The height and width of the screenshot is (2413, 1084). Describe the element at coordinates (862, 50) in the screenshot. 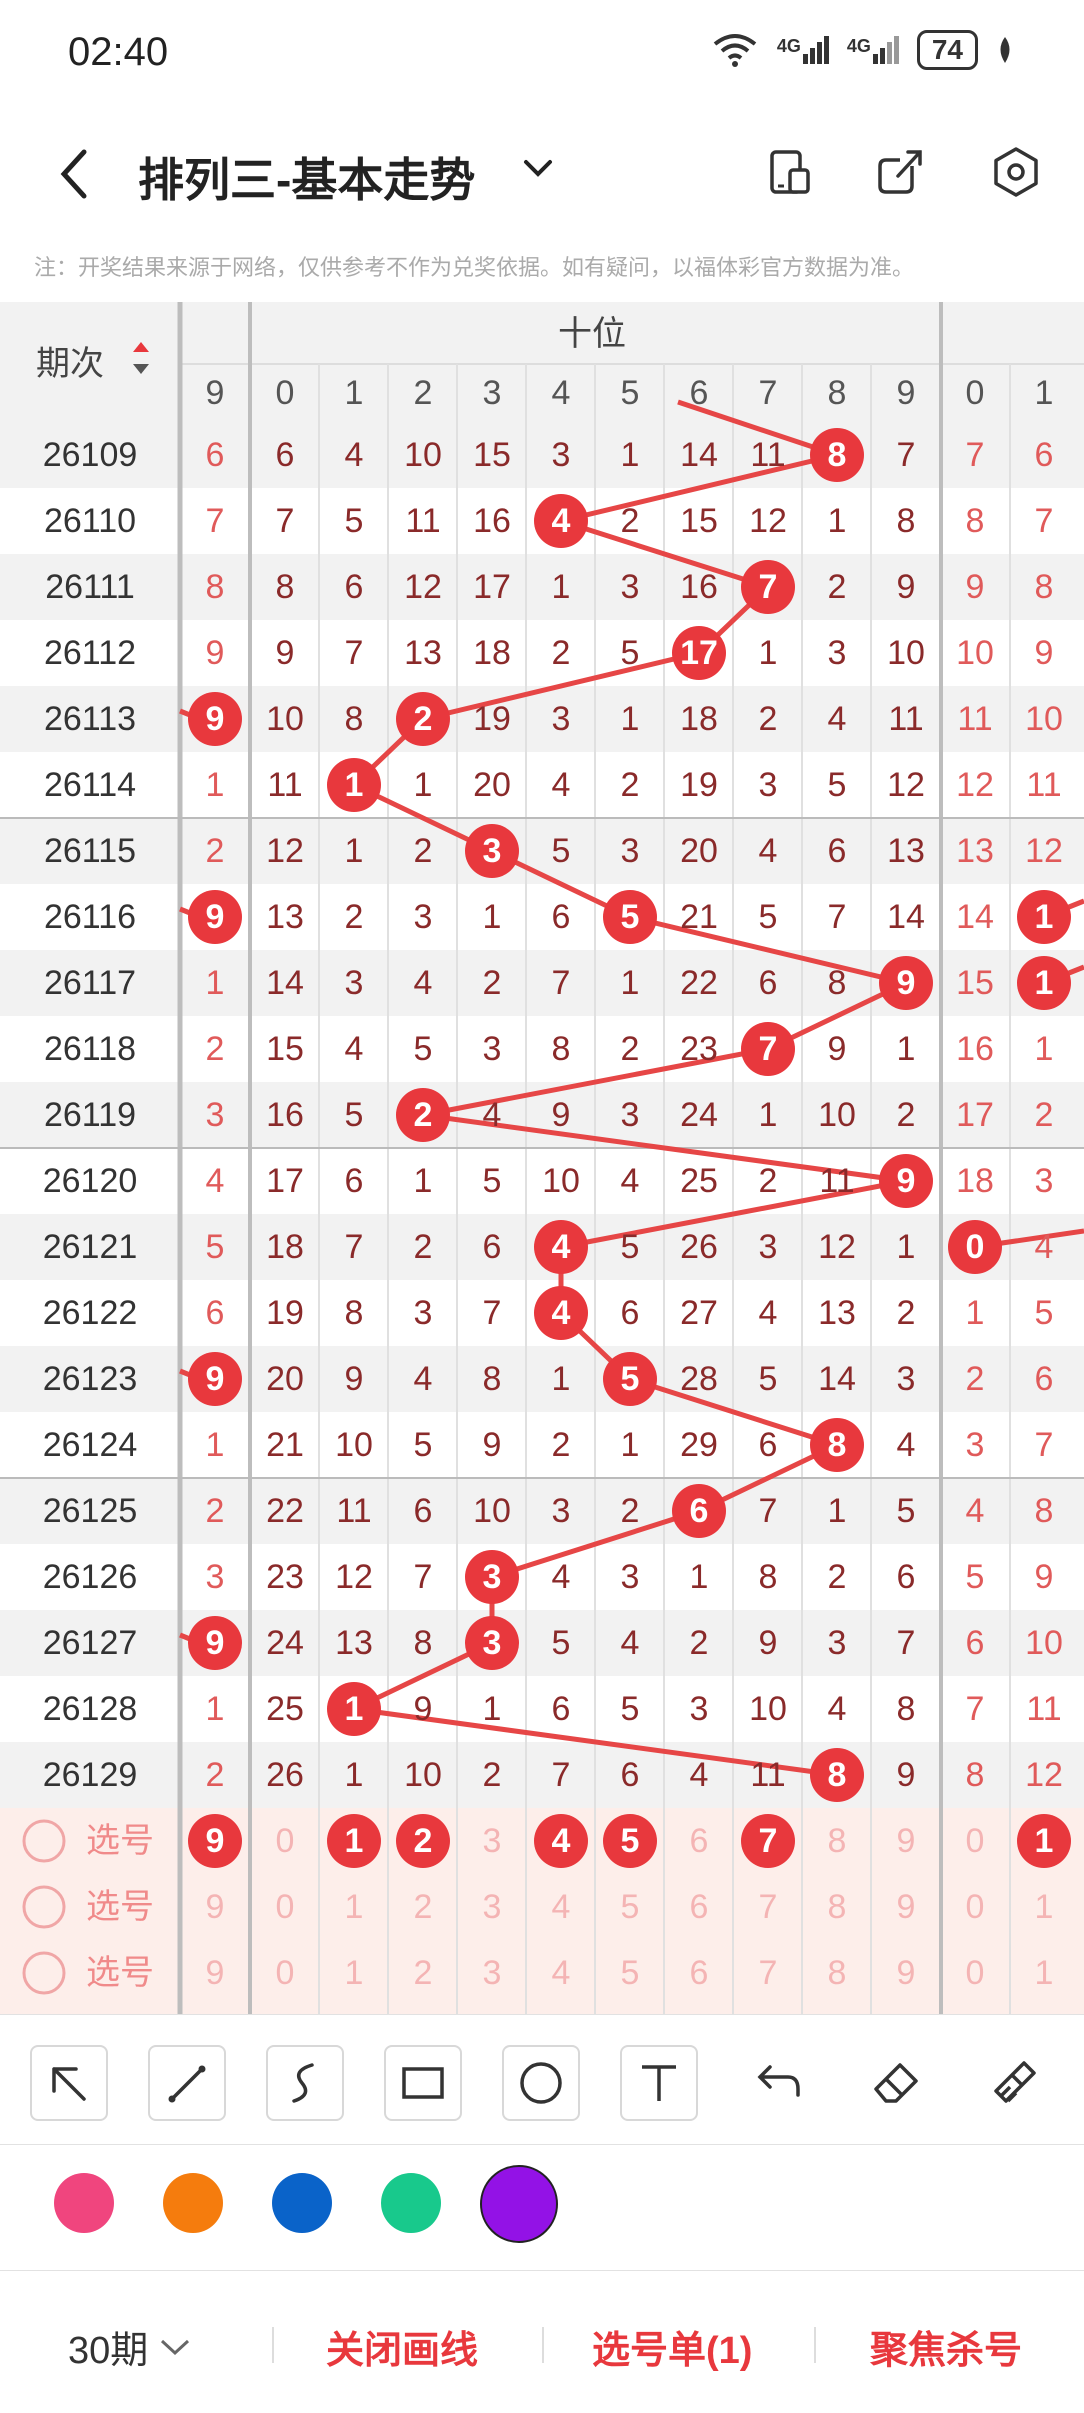

I see `status-icons: 4G 4G 74` at that location.